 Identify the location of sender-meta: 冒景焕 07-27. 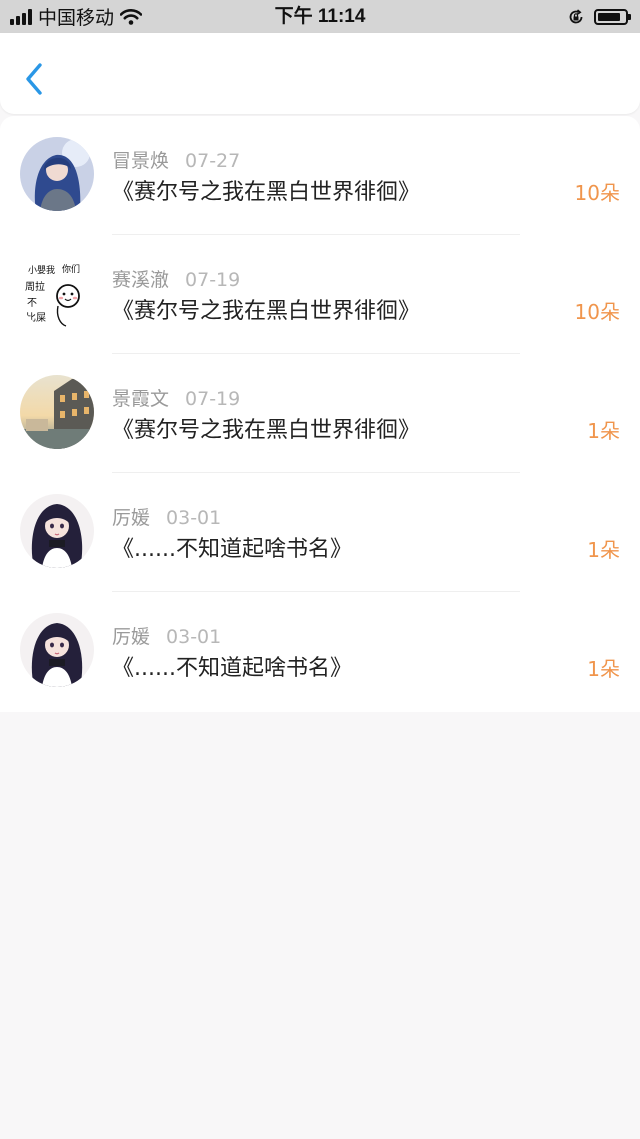
(176, 159).